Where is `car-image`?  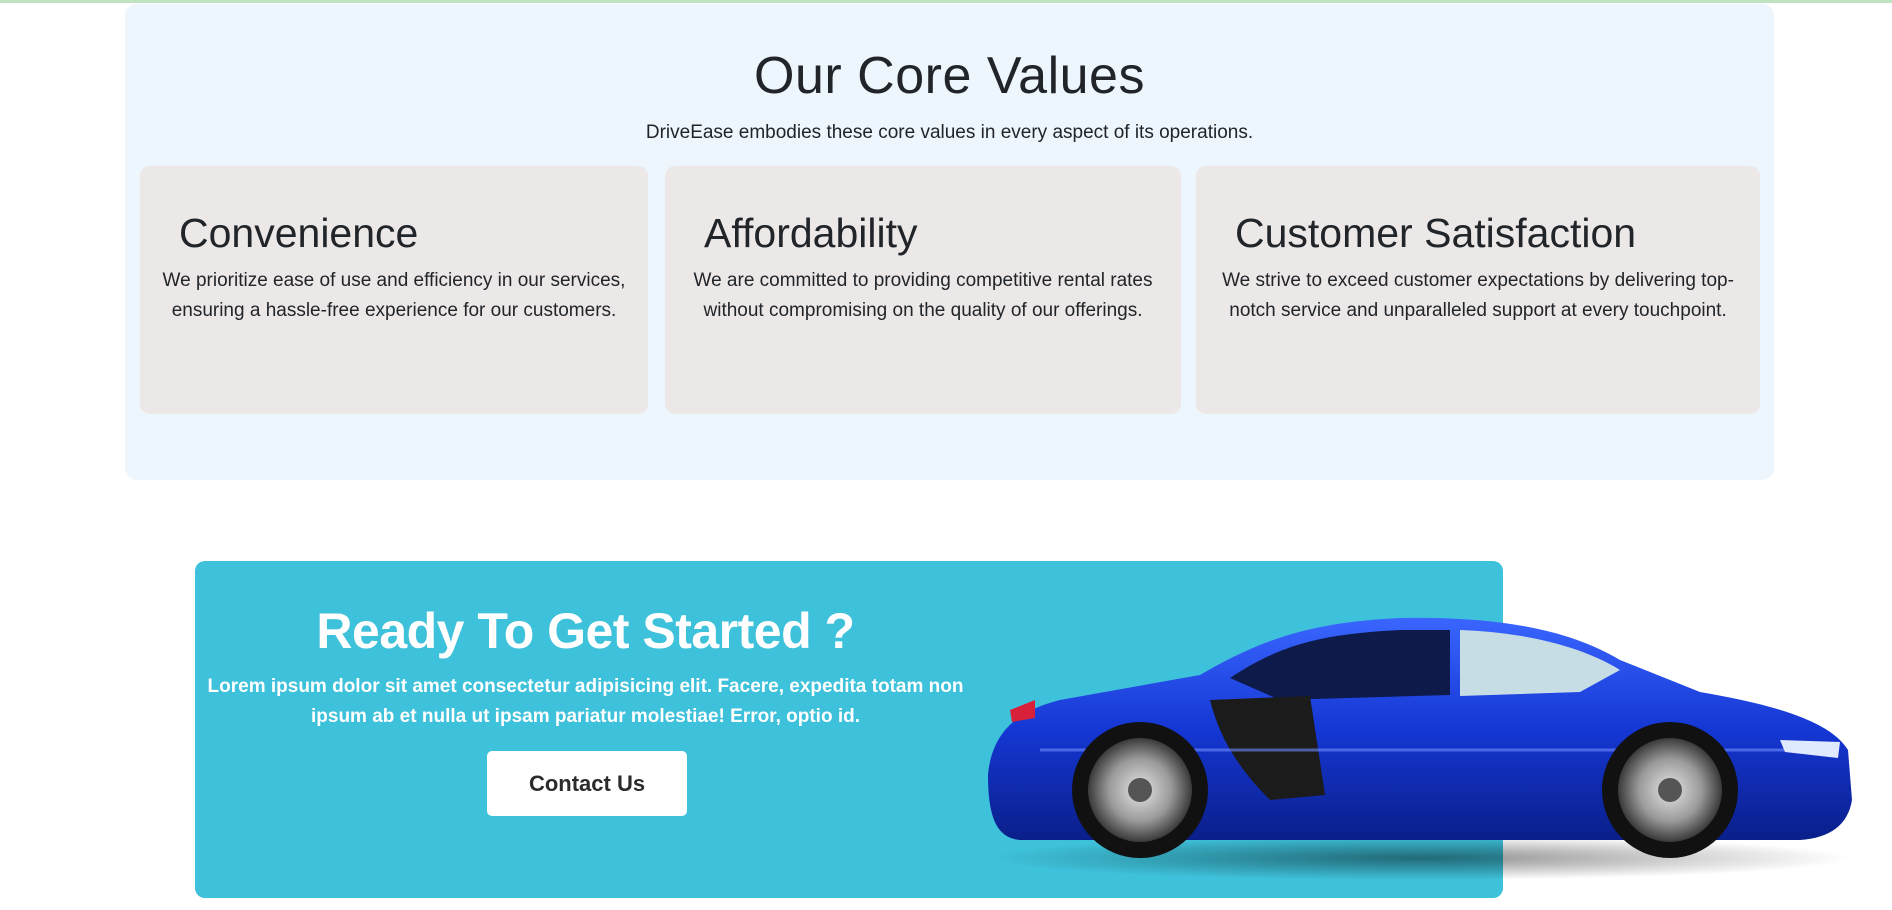
car-image is located at coordinates (1420, 748).